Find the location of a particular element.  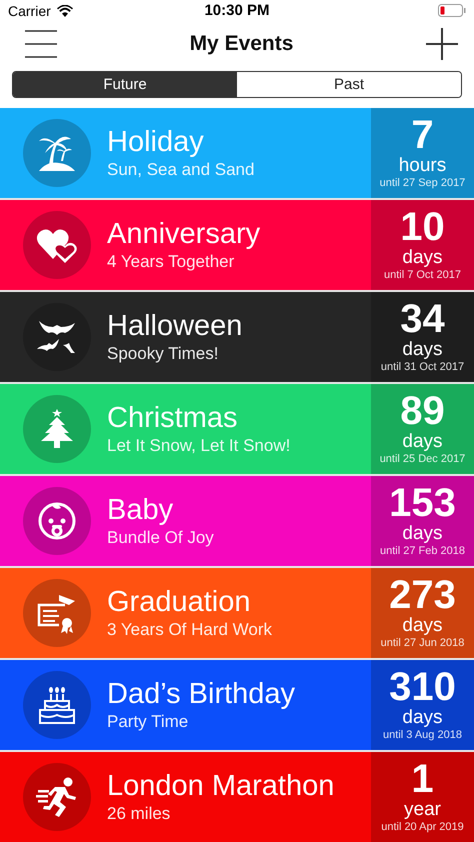

until-date: until 25 Dec 2017 is located at coordinates (423, 459).